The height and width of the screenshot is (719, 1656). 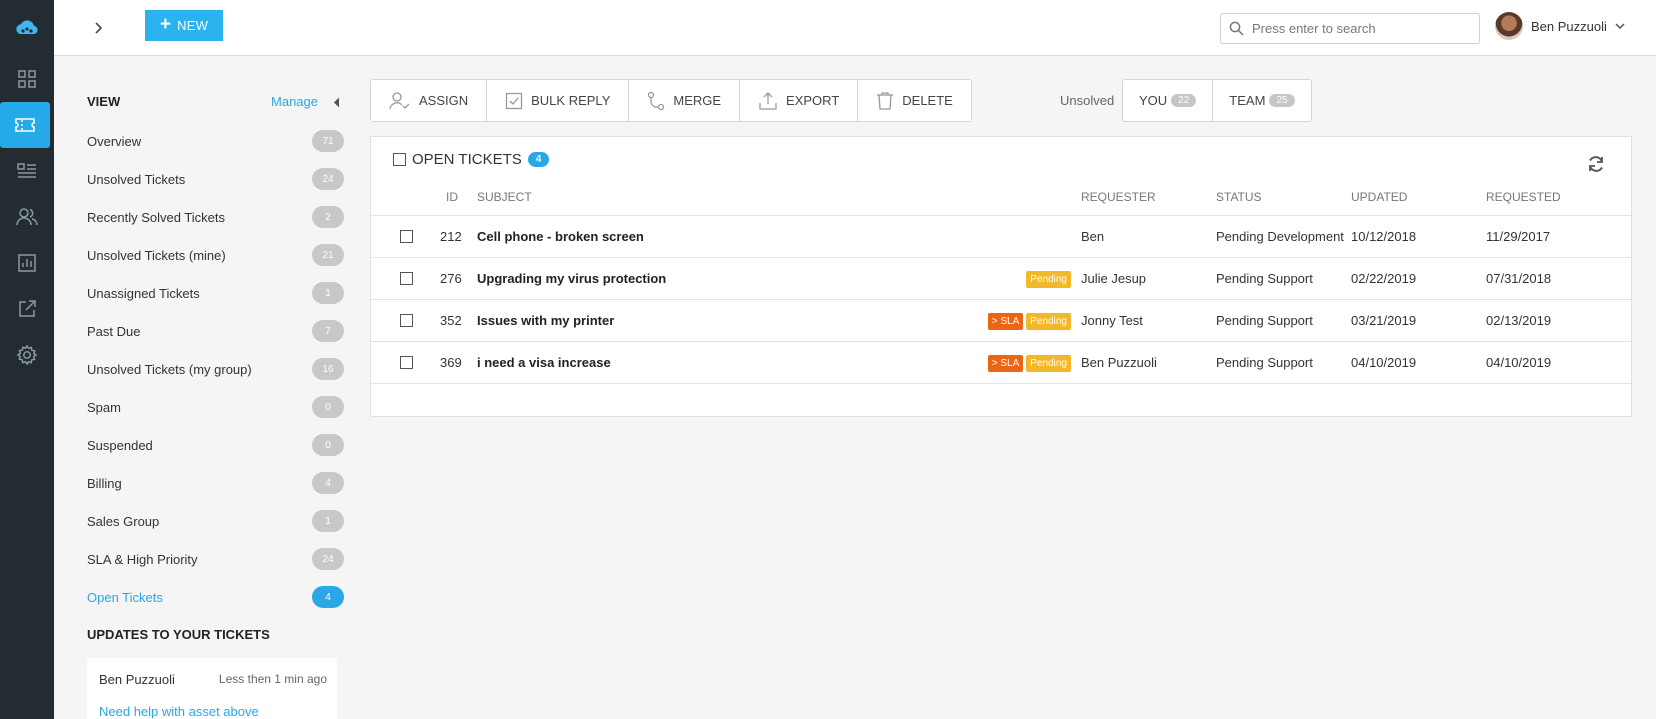 I want to click on dashboard-grid-icon, so click(x=27, y=79).